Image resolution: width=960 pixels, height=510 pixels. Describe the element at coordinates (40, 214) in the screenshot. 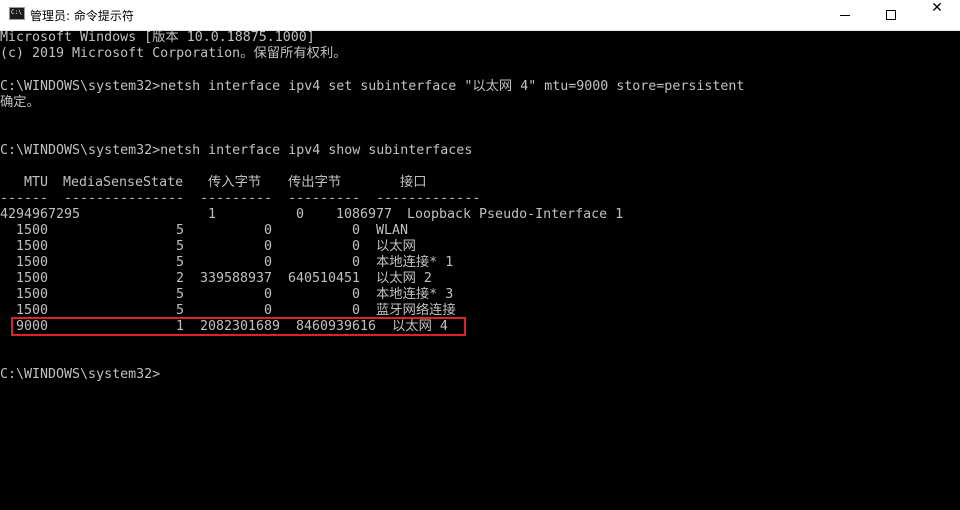

I see `table-row-mtu: 4294967295` at that location.